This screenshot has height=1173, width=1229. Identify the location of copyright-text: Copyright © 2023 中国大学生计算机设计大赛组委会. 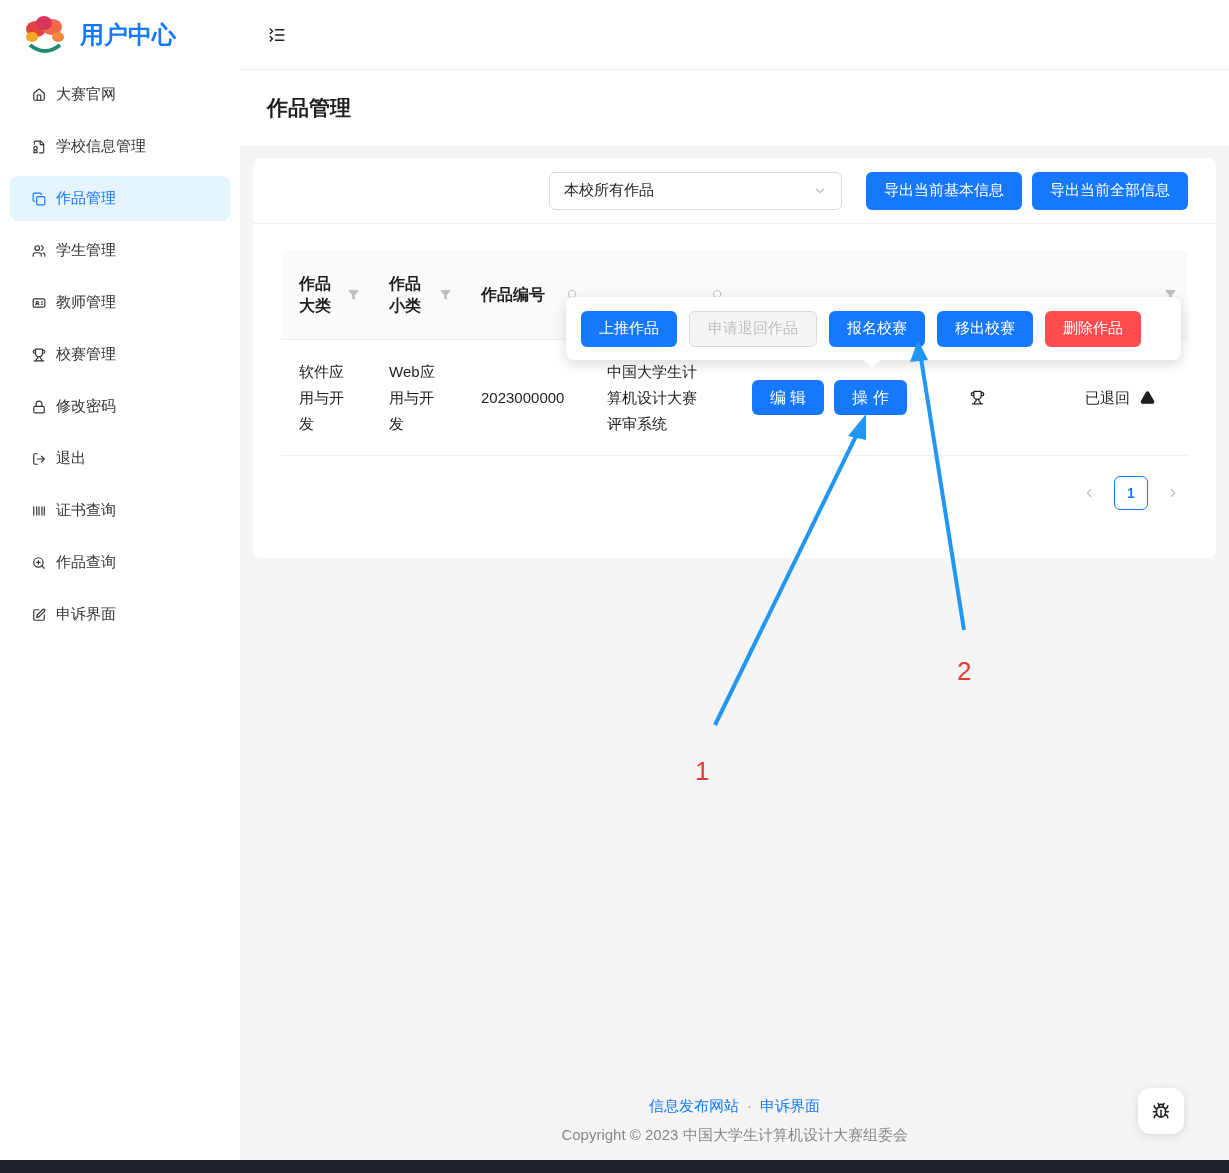
(734, 1134).